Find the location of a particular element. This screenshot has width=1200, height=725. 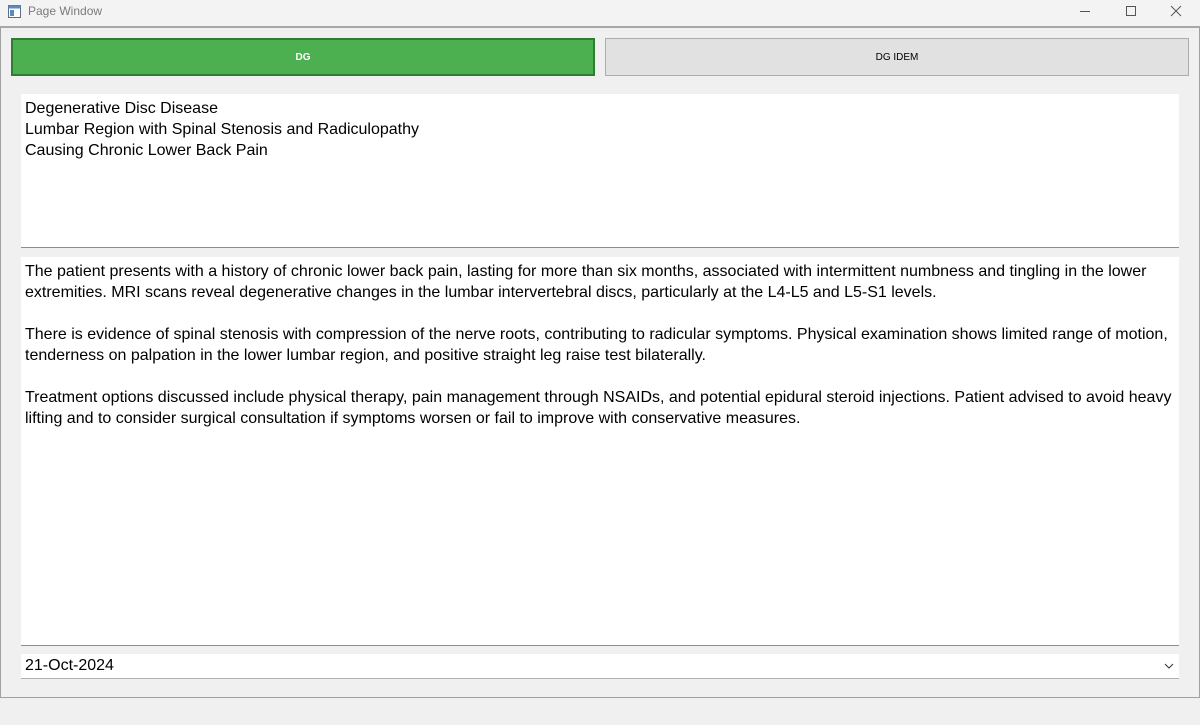

minimize-icon is located at coordinates (1085, 11).